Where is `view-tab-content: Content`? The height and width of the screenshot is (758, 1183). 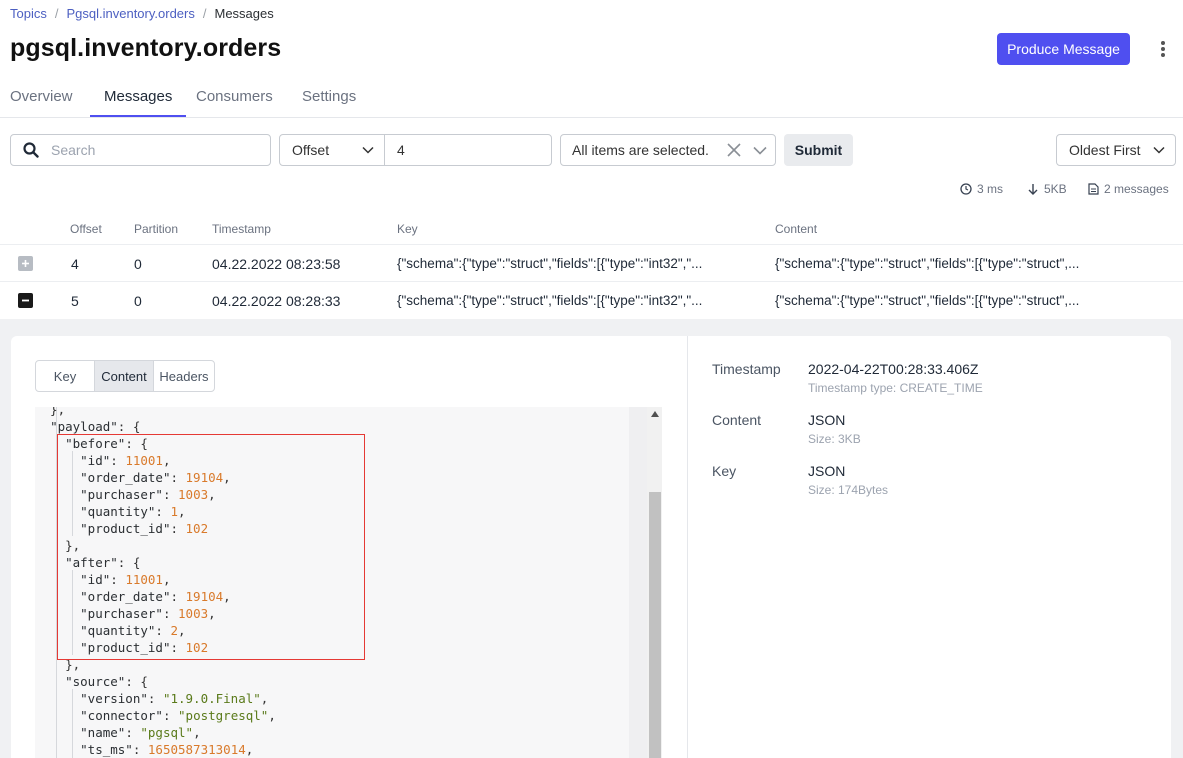 view-tab-content: Content is located at coordinates (123, 376).